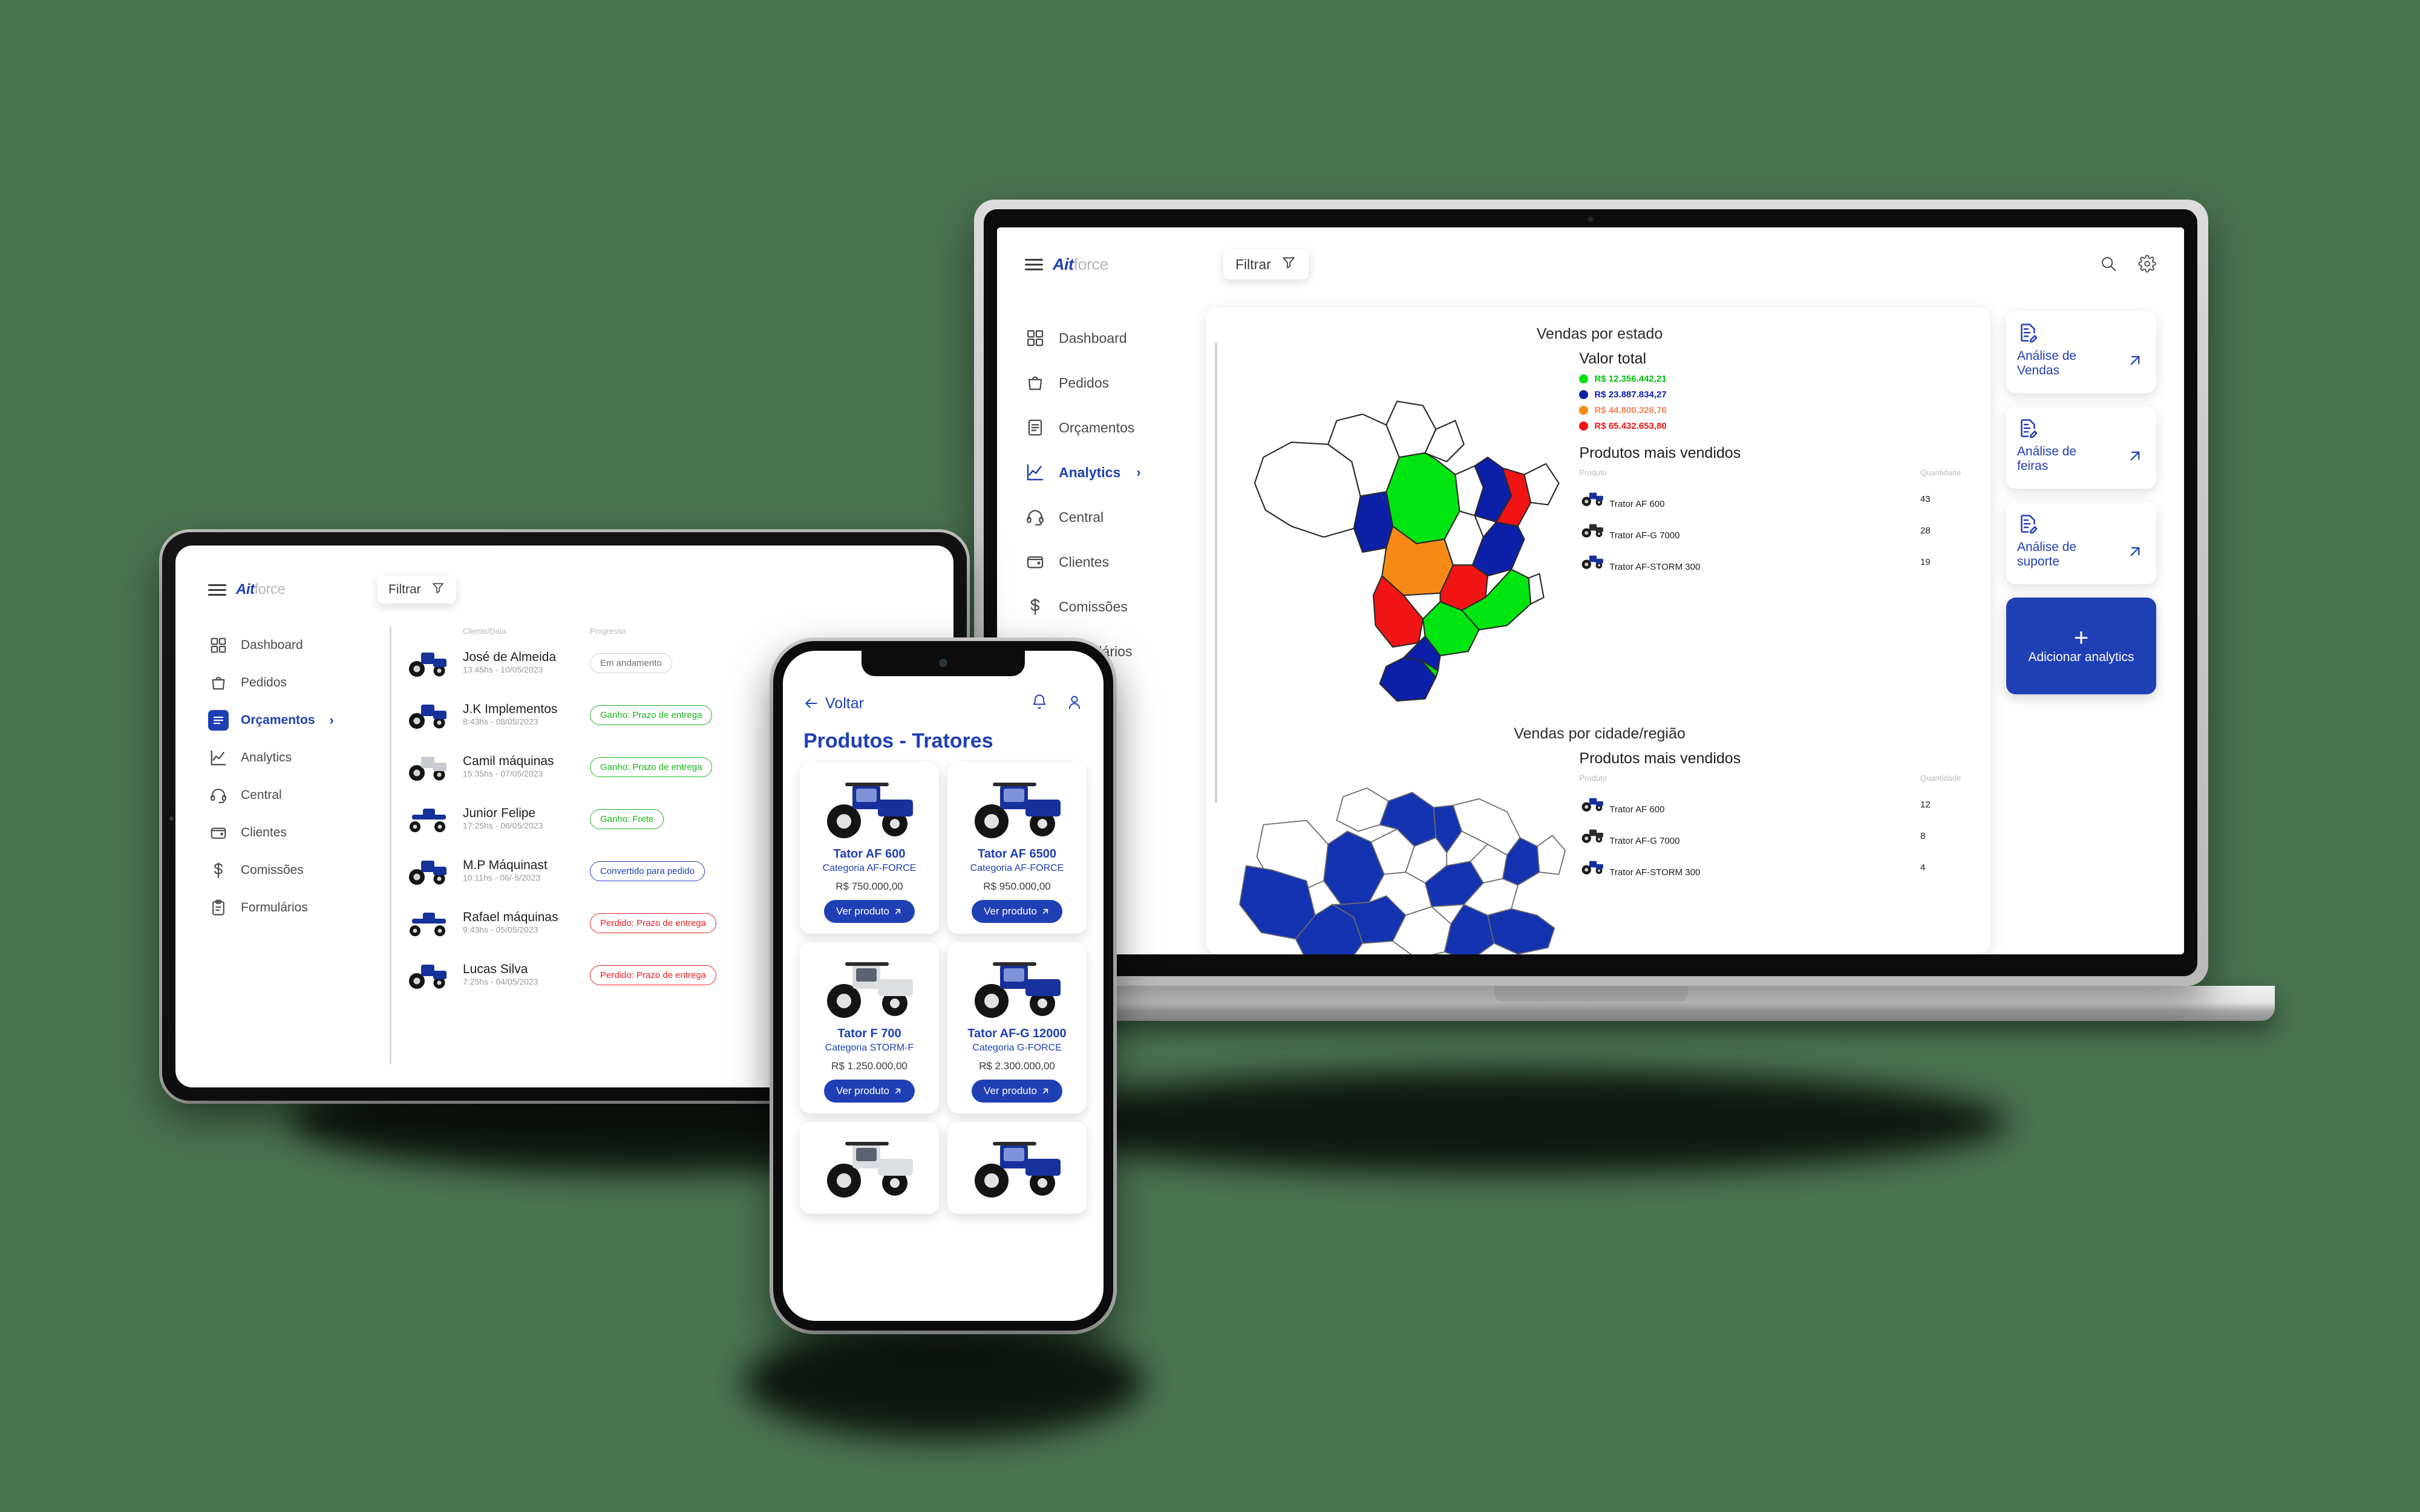 The width and height of the screenshot is (2420, 1512). I want to click on search-icon, so click(2108, 265).